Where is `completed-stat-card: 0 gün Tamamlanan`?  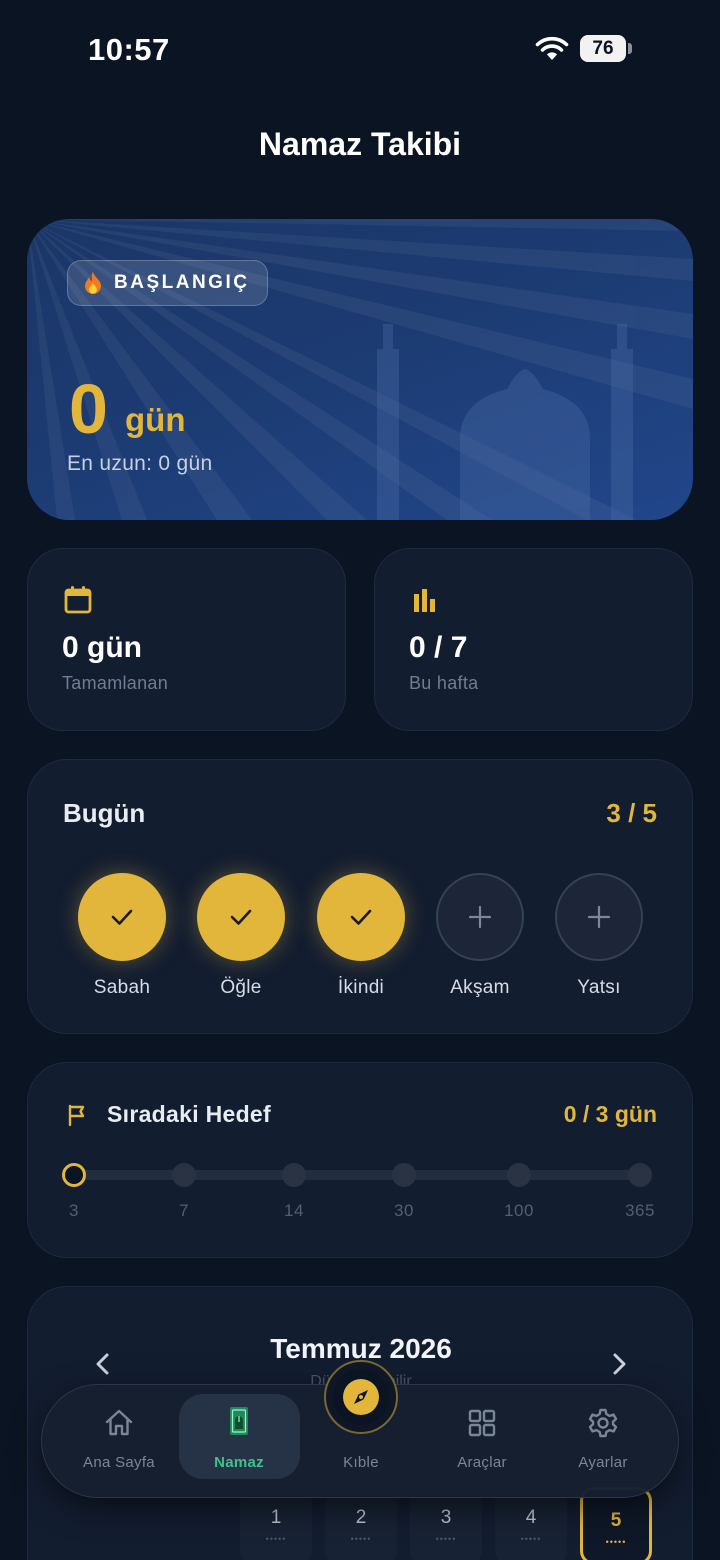 completed-stat-card: 0 gün Tamamlanan is located at coordinates (186, 639).